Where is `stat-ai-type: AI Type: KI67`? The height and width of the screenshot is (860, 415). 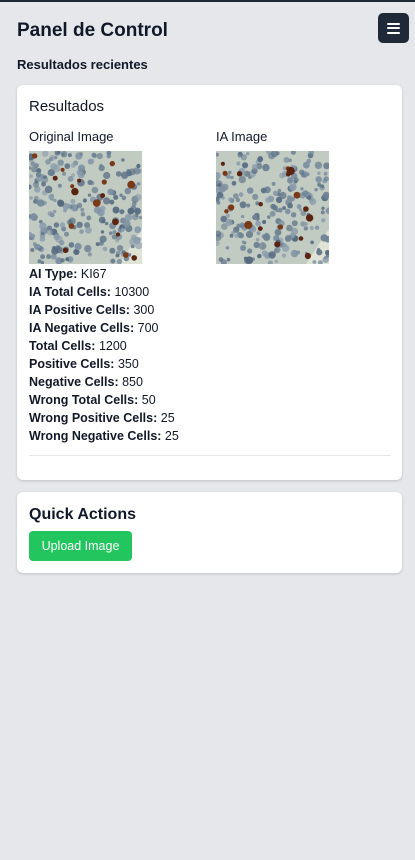
stat-ai-type: AI Type: KI67 is located at coordinates (68, 274).